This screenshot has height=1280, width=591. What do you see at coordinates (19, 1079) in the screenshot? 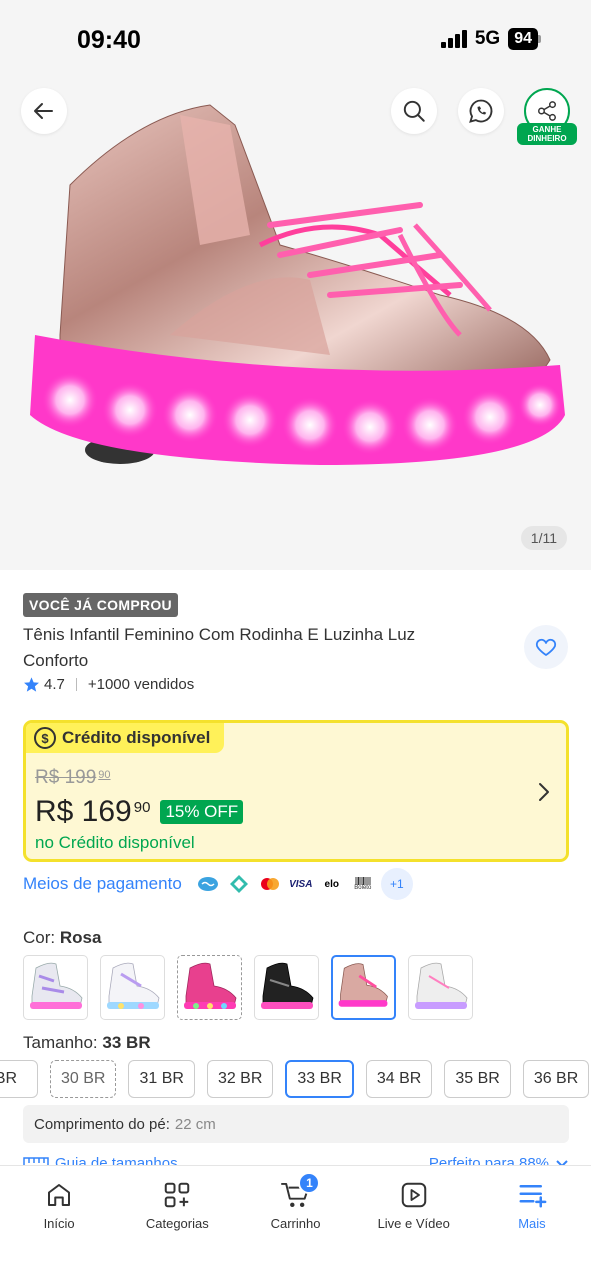
I see `size-option: BR` at bounding box center [19, 1079].